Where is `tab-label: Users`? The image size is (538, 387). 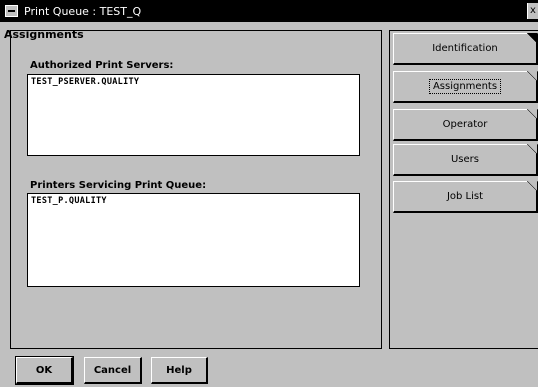 tab-label: Users is located at coordinates (464, 159).